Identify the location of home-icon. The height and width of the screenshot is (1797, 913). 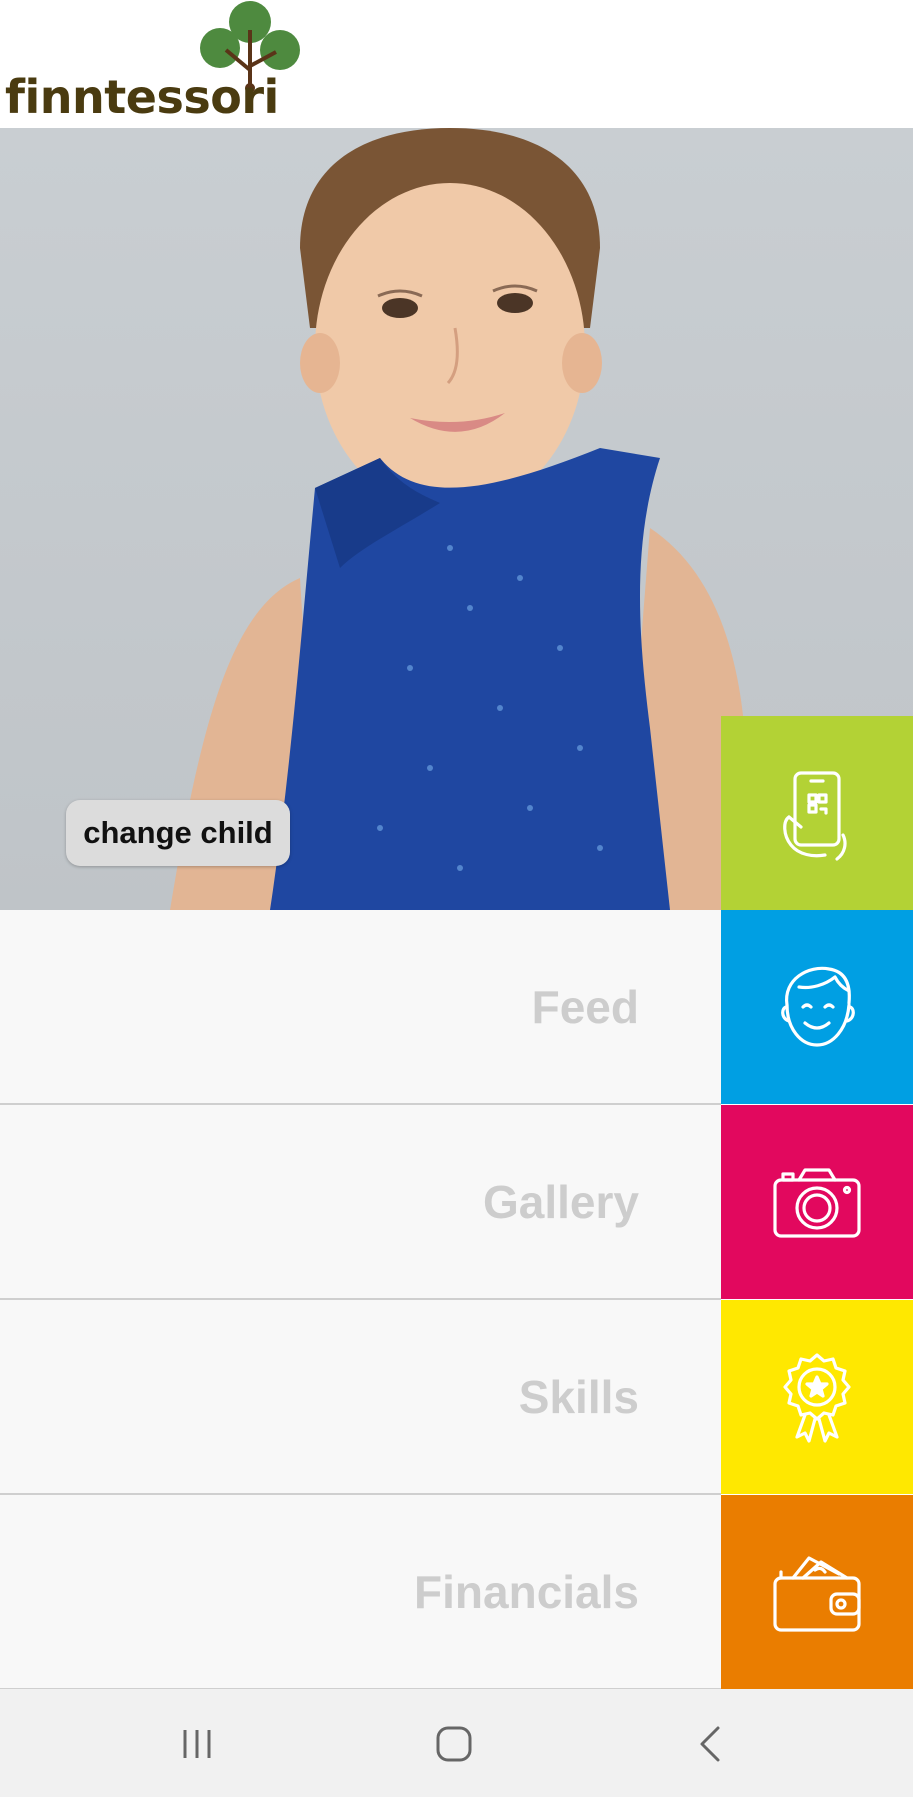
(454, 1744).